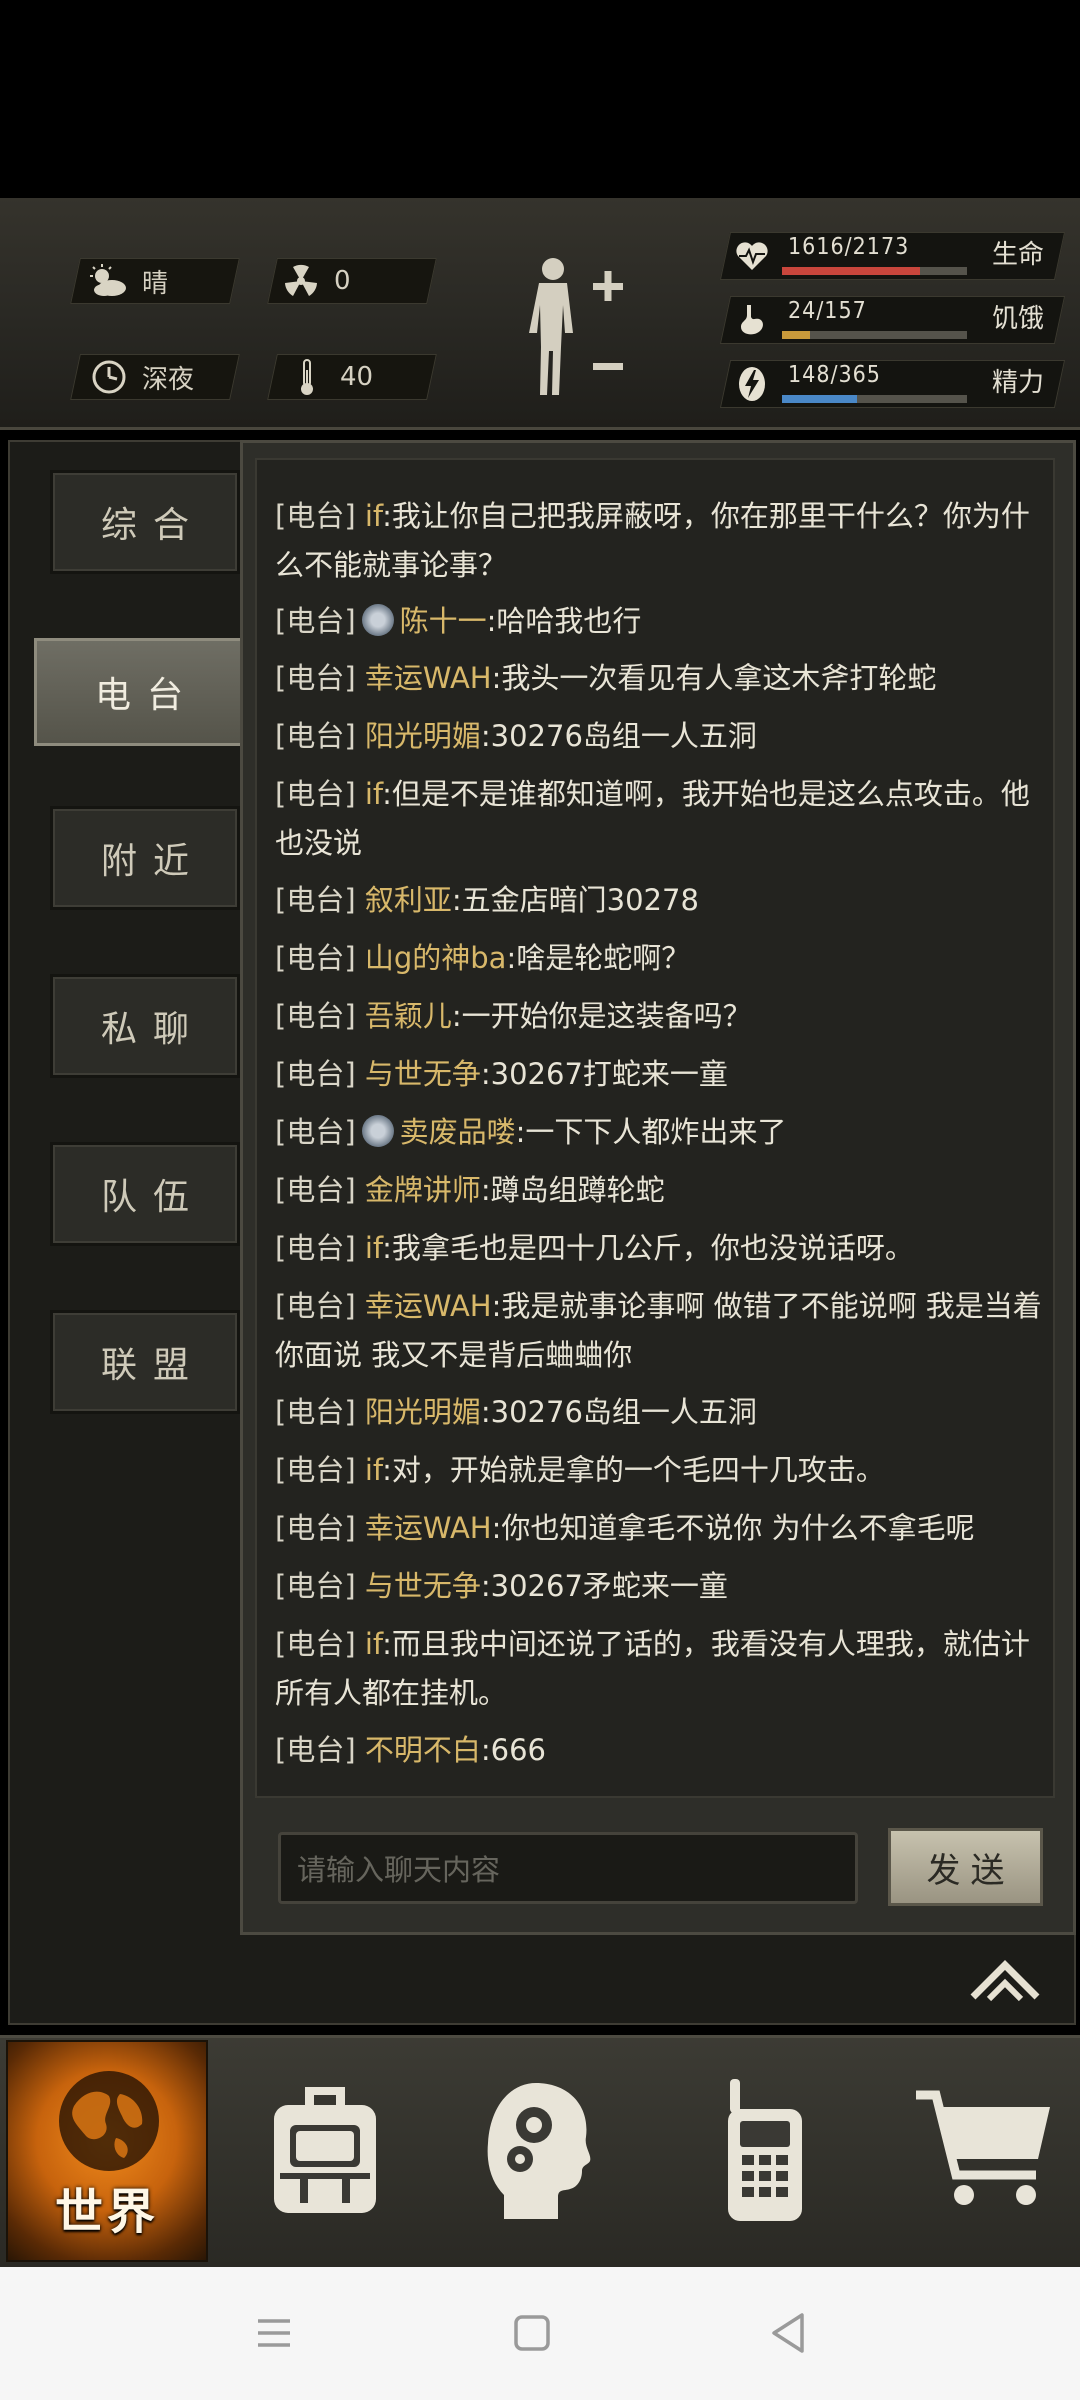  I want to click on chat-message: [电台] 卖废品喽:一下下人都炸出来了, so click(662, 1132).